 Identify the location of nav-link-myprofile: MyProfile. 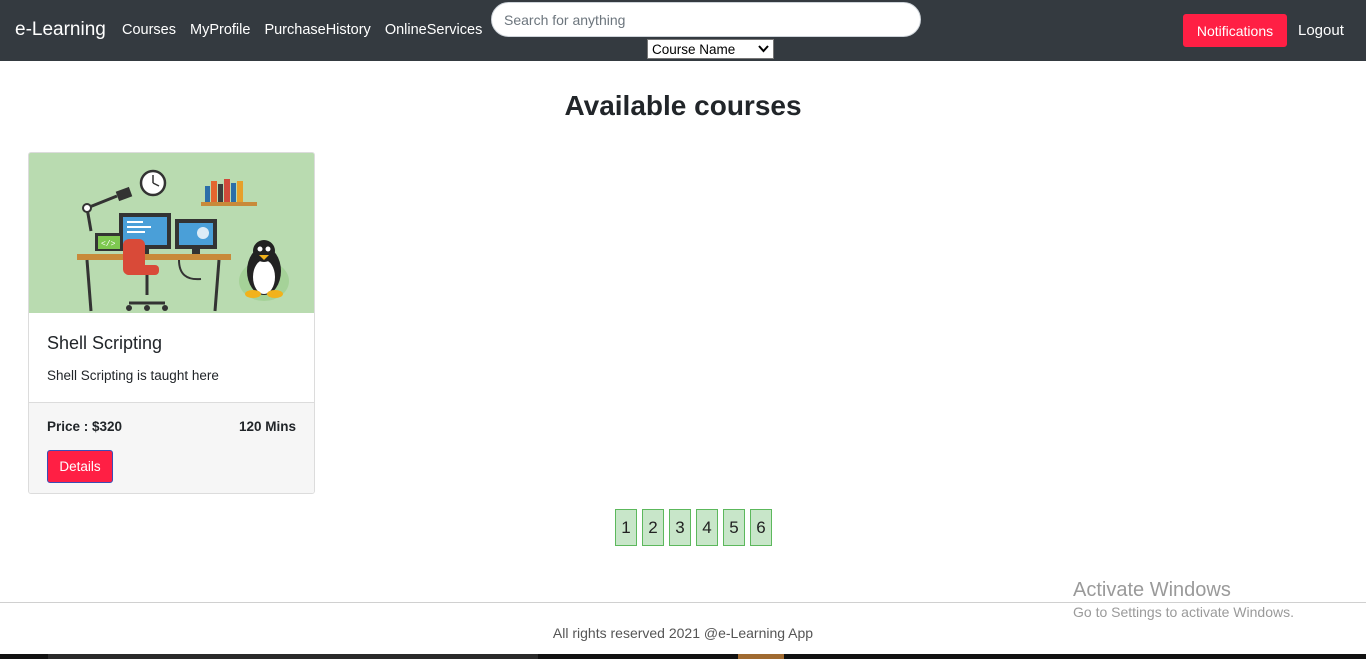
(220, 30).